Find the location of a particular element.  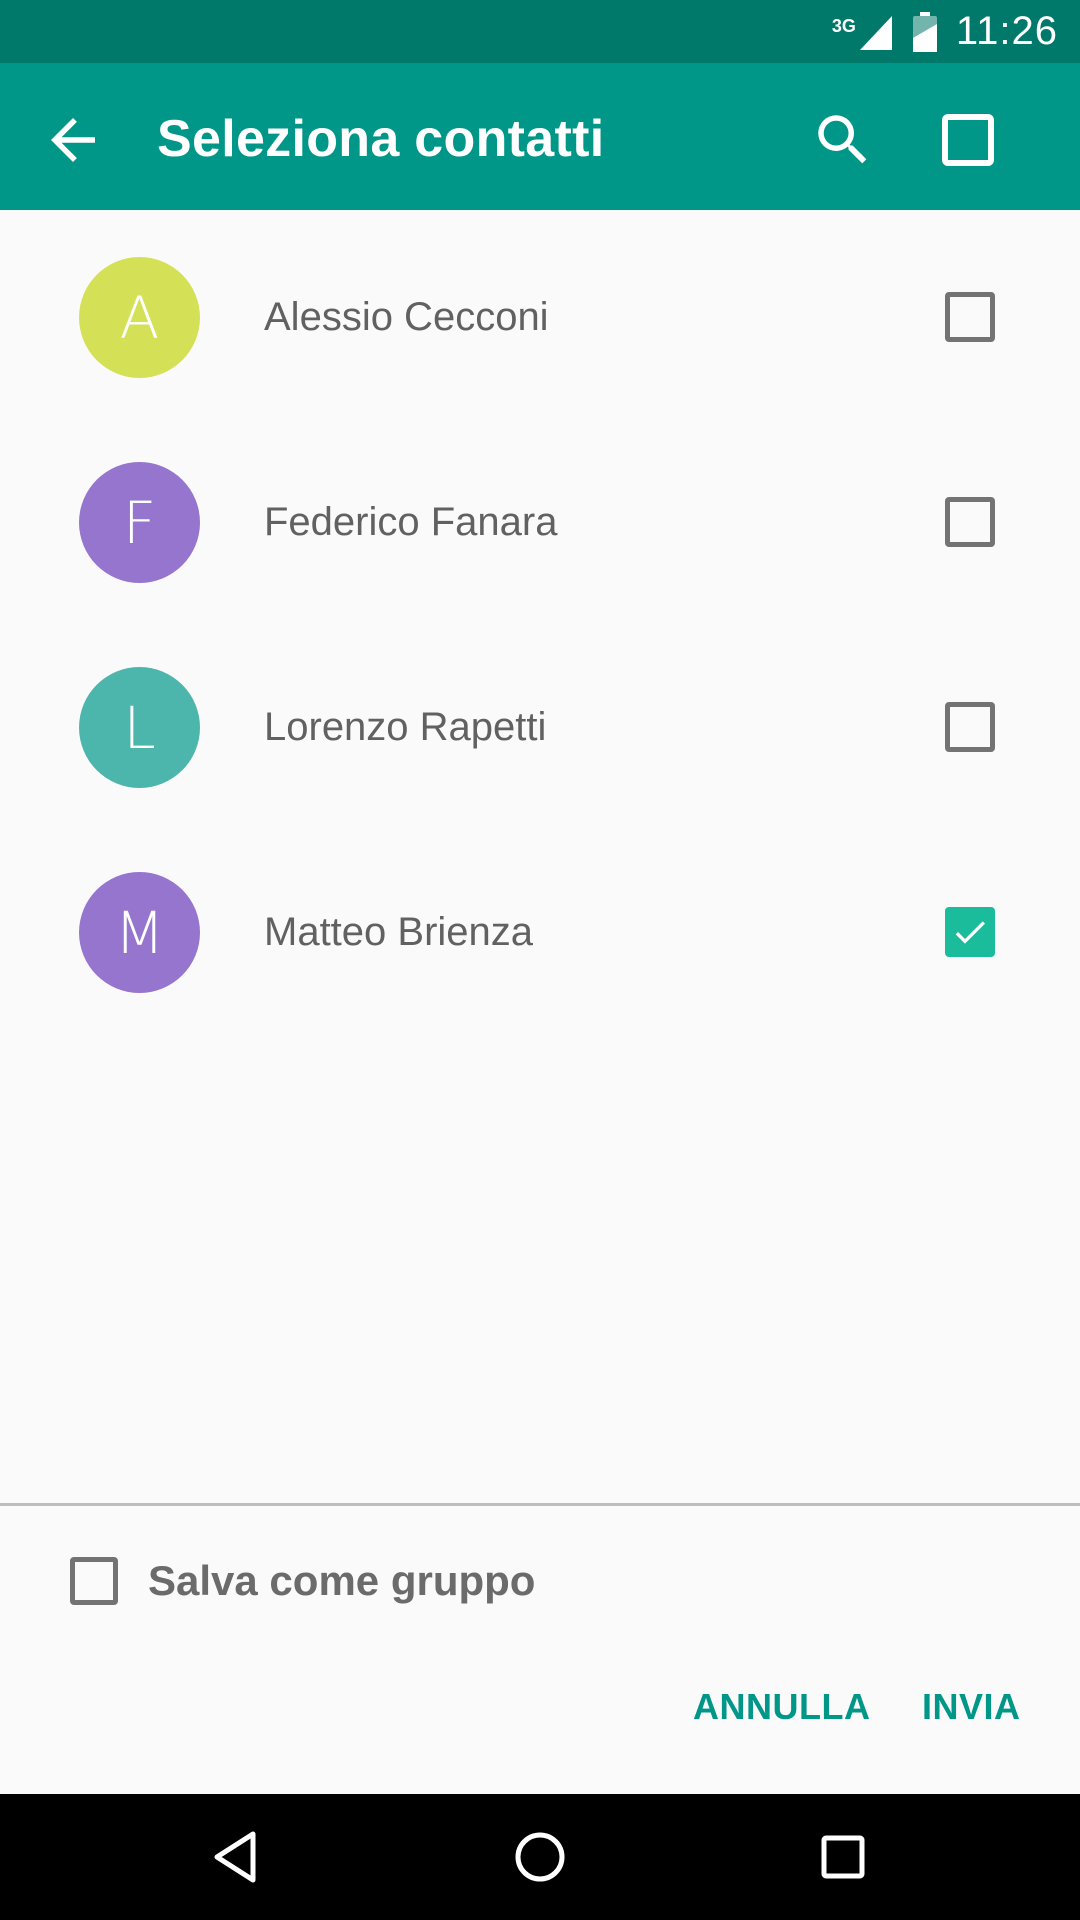

contact-row: F Federico Fanara is located at coordinates (540, 517).